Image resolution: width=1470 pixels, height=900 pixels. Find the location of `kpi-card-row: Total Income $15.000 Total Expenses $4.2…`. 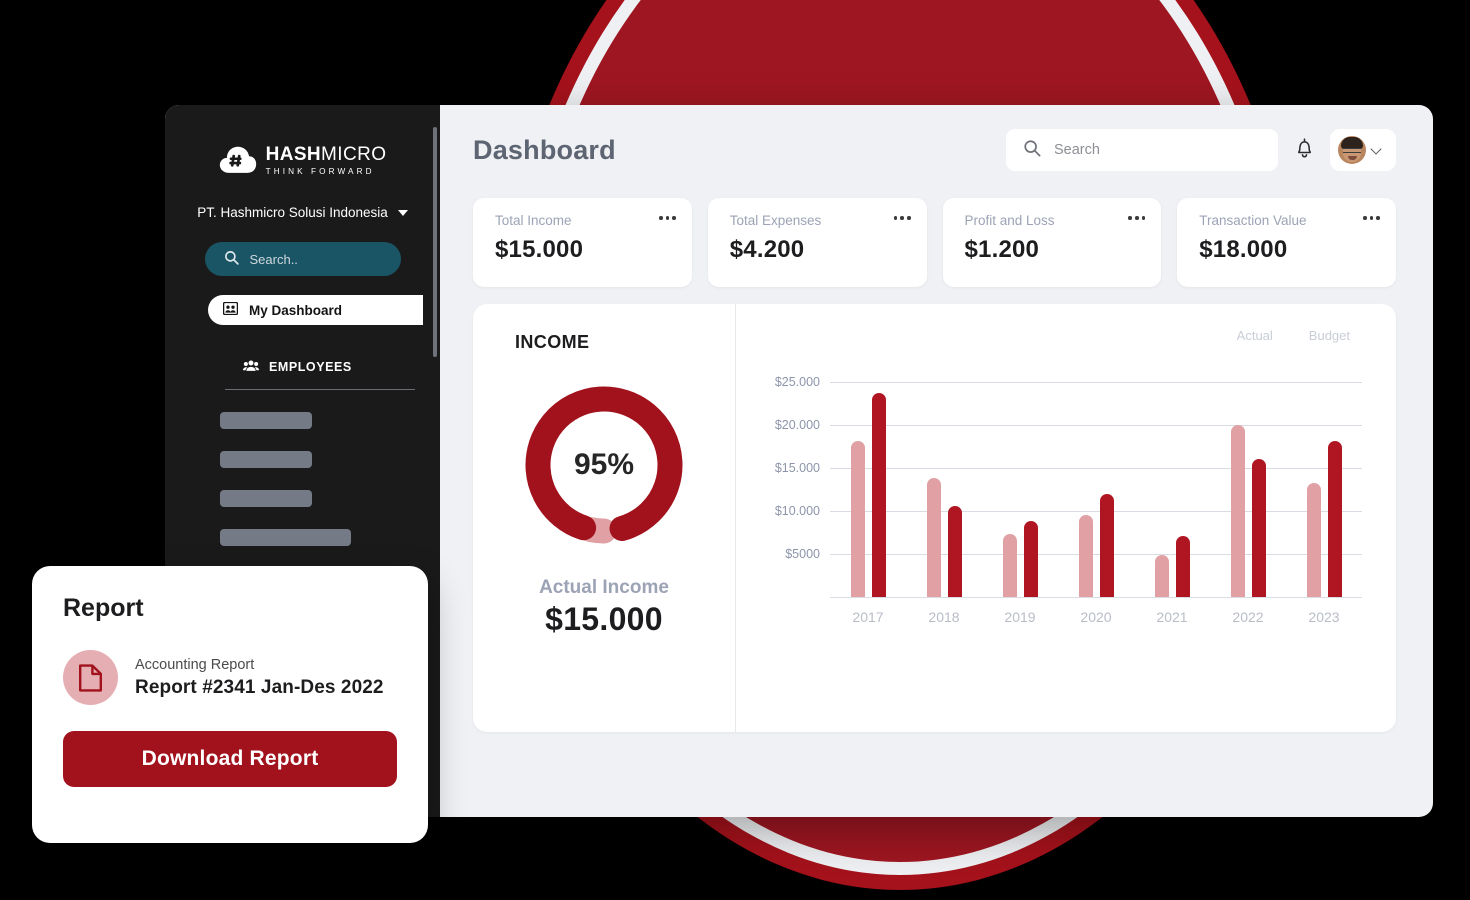

kpi-card-row: Total Income $15.000 Total Expenses $4.2… is located at coordinates (934, 242).